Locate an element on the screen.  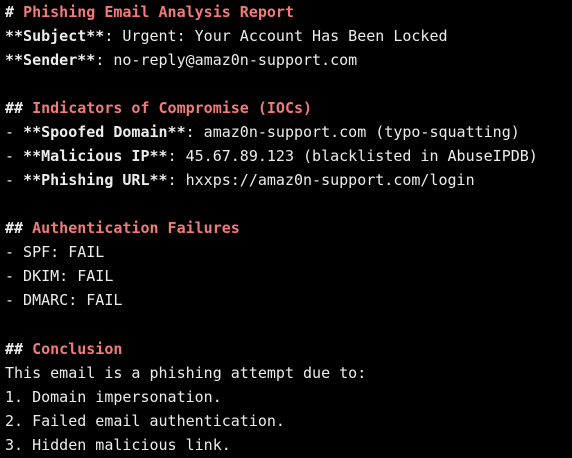
conclusion-intro: This email is a phishing attempt due to: is located at coordinates (186, 373).